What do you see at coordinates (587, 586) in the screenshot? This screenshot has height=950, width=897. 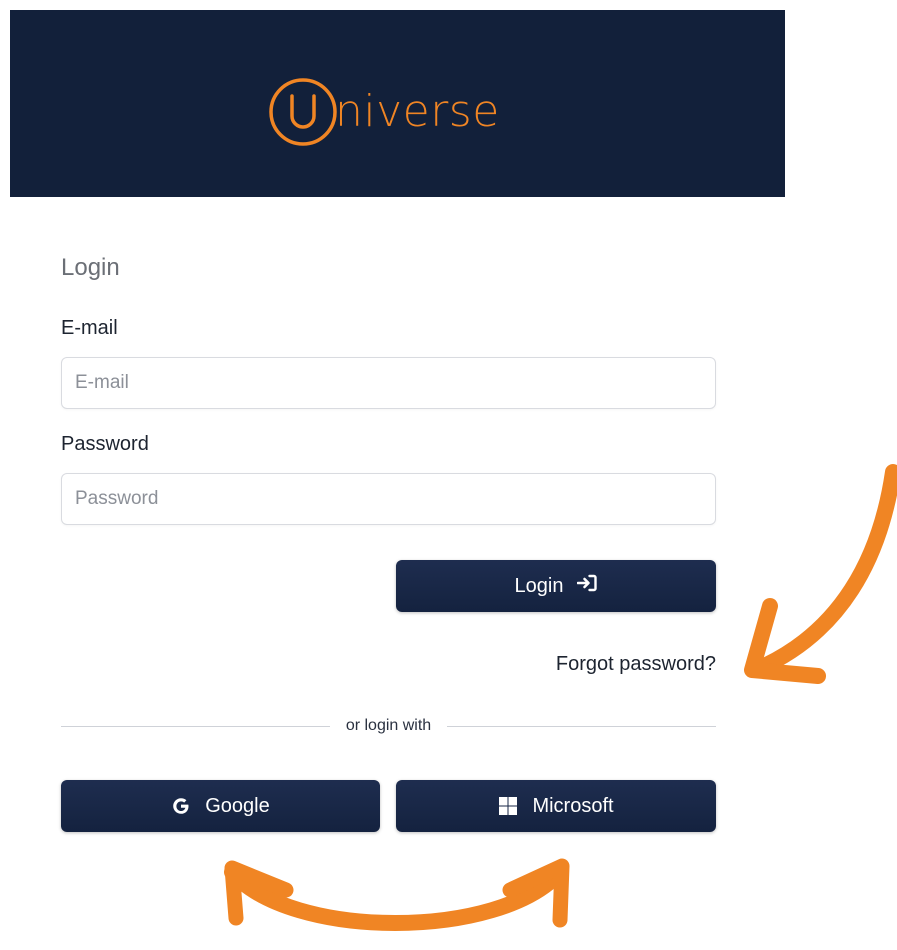 I see `sign-in-icon` at bounding box center [587, 586].